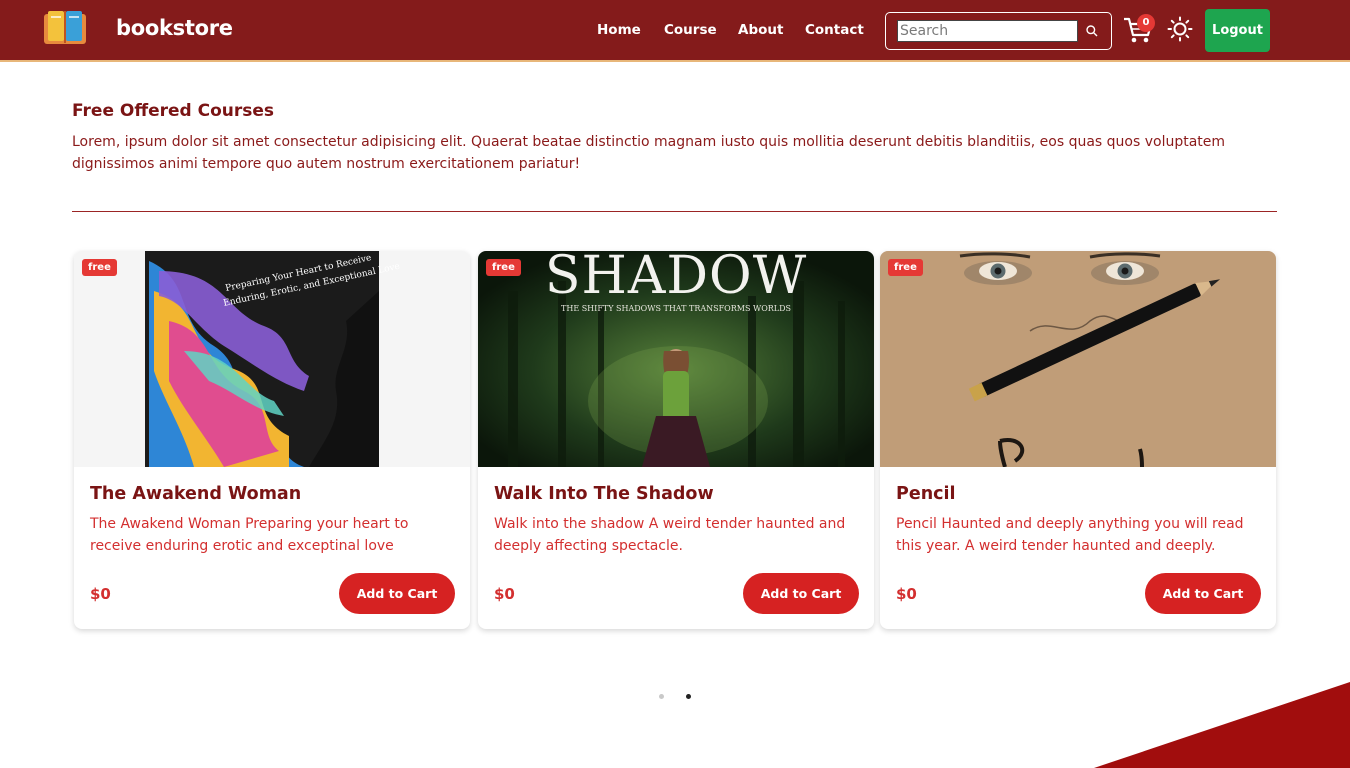 This screenshot has height=768, width=1350. What do you see at coordinates (1237, 30) in the screenshot?
I see `logout-button: Logout` at bounding box center [1237, 30].